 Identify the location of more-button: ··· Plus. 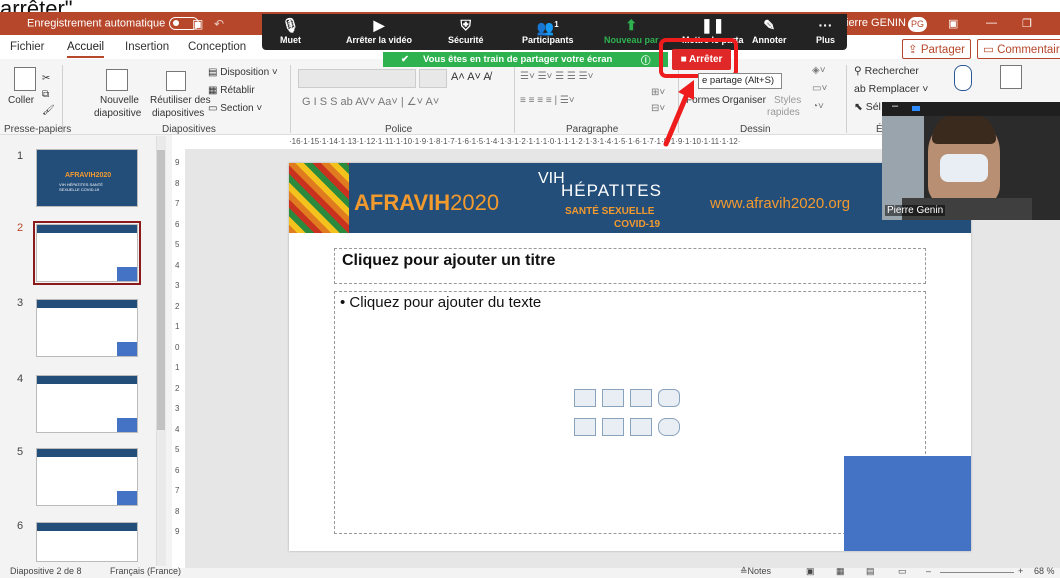
(825, 30).